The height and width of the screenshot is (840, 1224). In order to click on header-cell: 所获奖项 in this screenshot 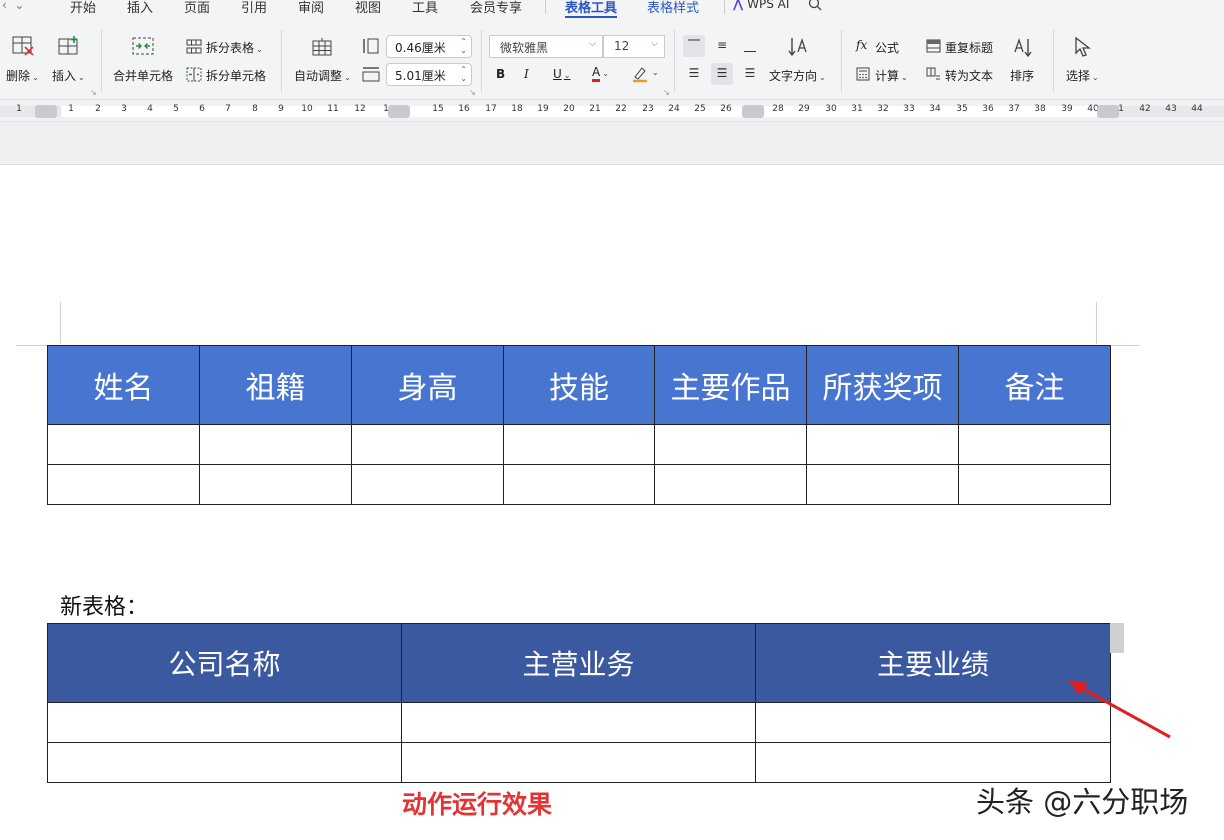, I will do `click(882, 385)`.